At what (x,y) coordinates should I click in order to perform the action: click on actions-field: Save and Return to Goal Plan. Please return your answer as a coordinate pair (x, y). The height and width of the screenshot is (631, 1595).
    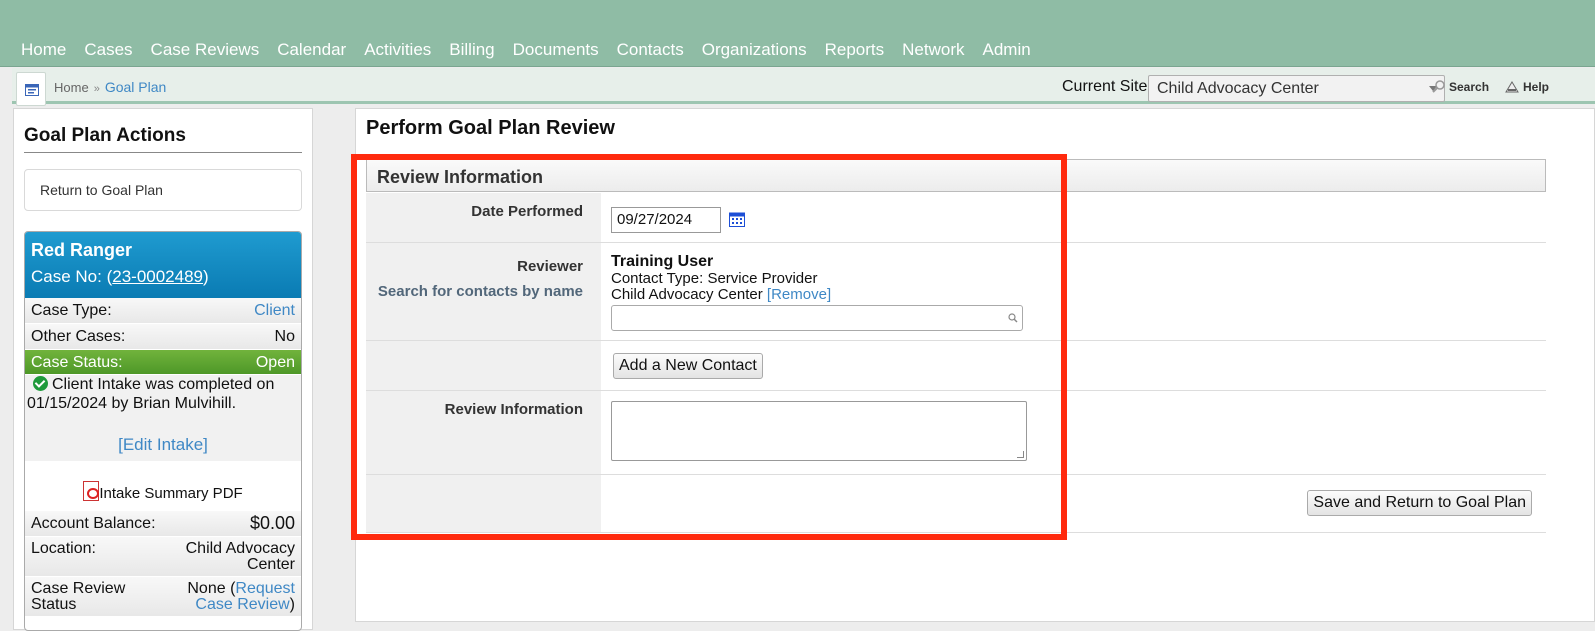
    Looking at the image, I should click on (1419, 503).